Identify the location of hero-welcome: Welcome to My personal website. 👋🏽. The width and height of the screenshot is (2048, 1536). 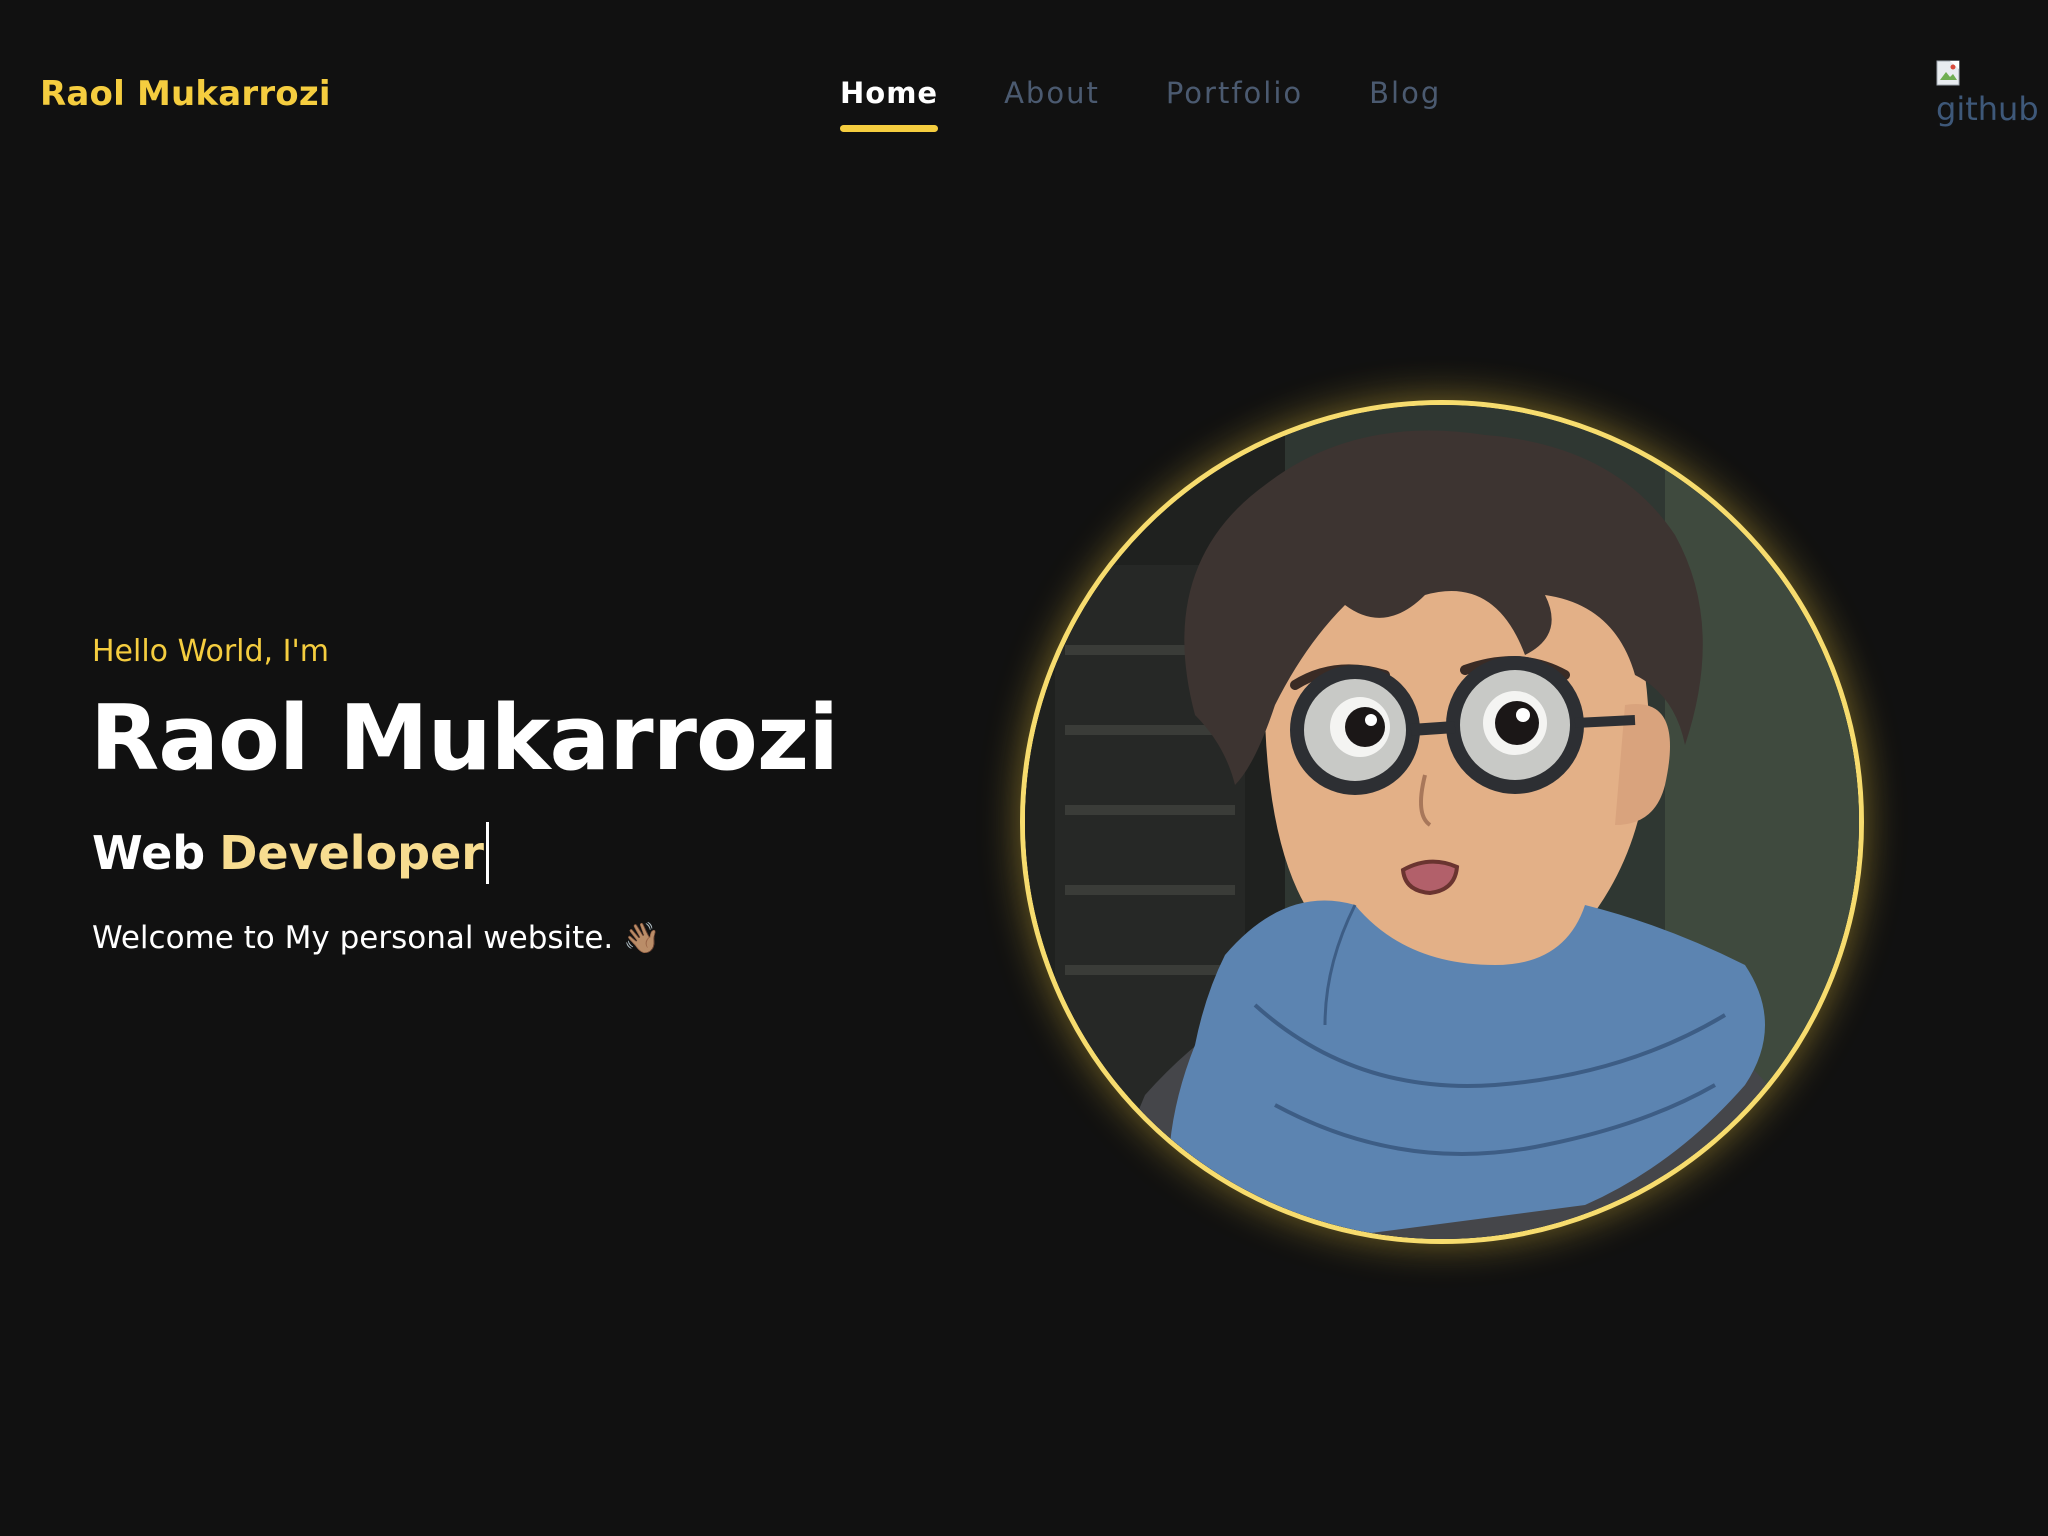
(376, 938).